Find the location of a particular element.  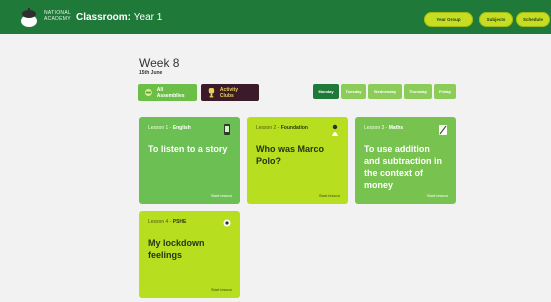

classroom-title: Classroom: Year 1 is located at coordinates (119, 17).